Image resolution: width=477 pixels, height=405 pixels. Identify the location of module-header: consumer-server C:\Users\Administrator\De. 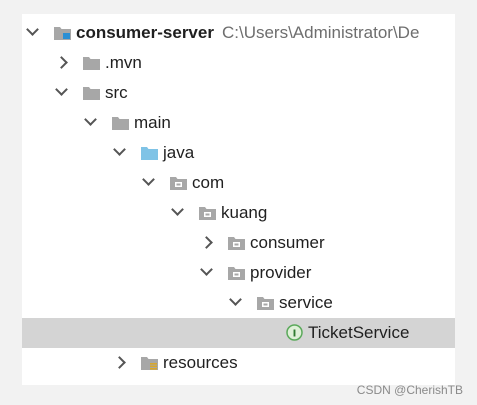
(247, 33).